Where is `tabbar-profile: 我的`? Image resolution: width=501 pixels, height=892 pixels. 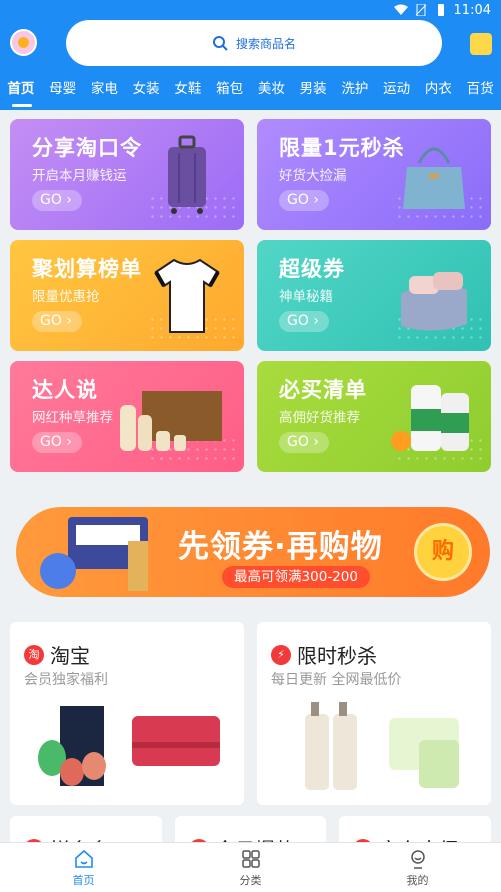
tabbar-profile: 我的 is located at coordinates (417, 867).